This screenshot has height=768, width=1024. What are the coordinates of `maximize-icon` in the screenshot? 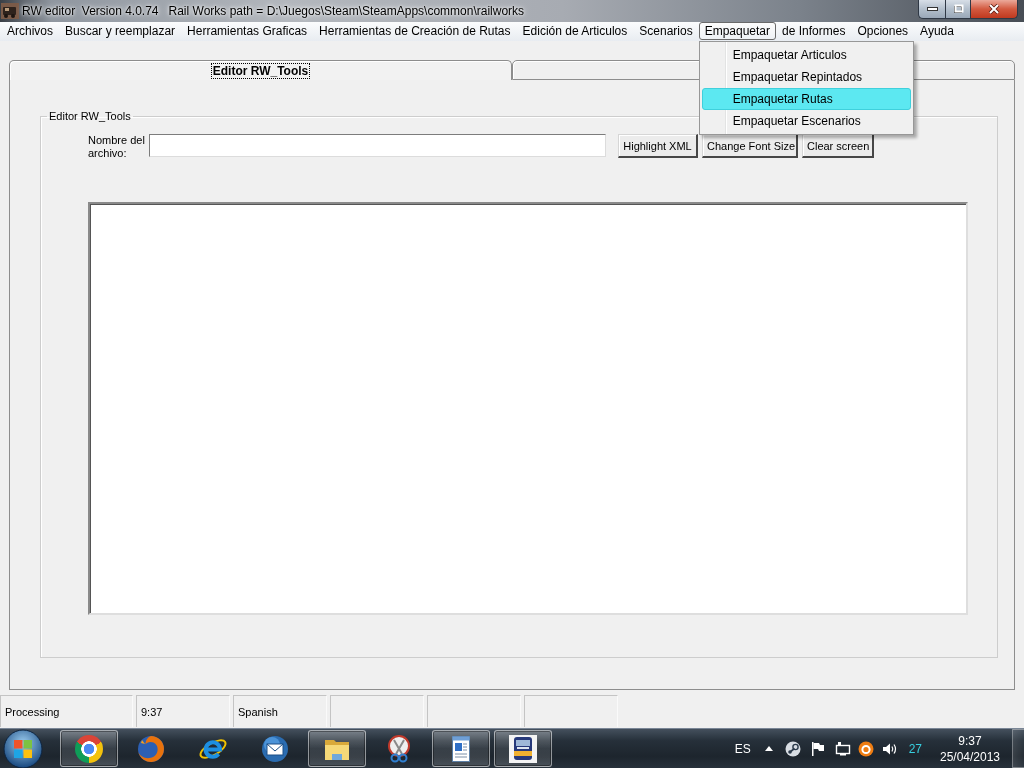 It's located at (958, 9).